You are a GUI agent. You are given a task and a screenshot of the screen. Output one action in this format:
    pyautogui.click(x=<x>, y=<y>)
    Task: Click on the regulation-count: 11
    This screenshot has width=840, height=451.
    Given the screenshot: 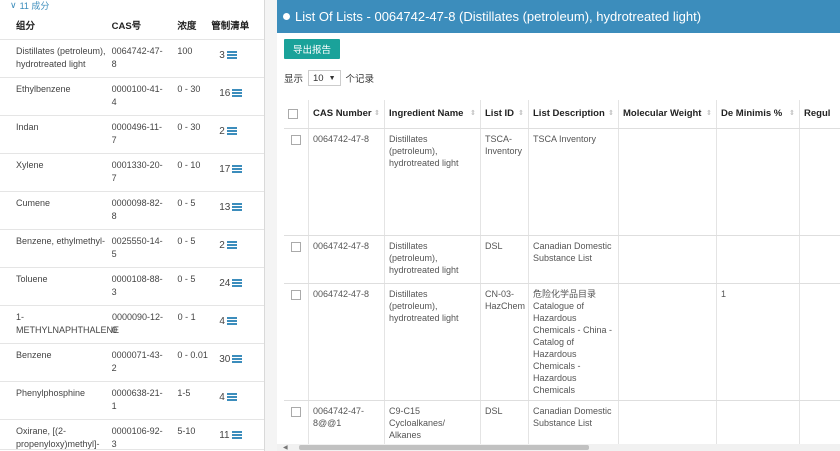 What is the action you would take?
    pyautogui.click(x=224, y=435)
    